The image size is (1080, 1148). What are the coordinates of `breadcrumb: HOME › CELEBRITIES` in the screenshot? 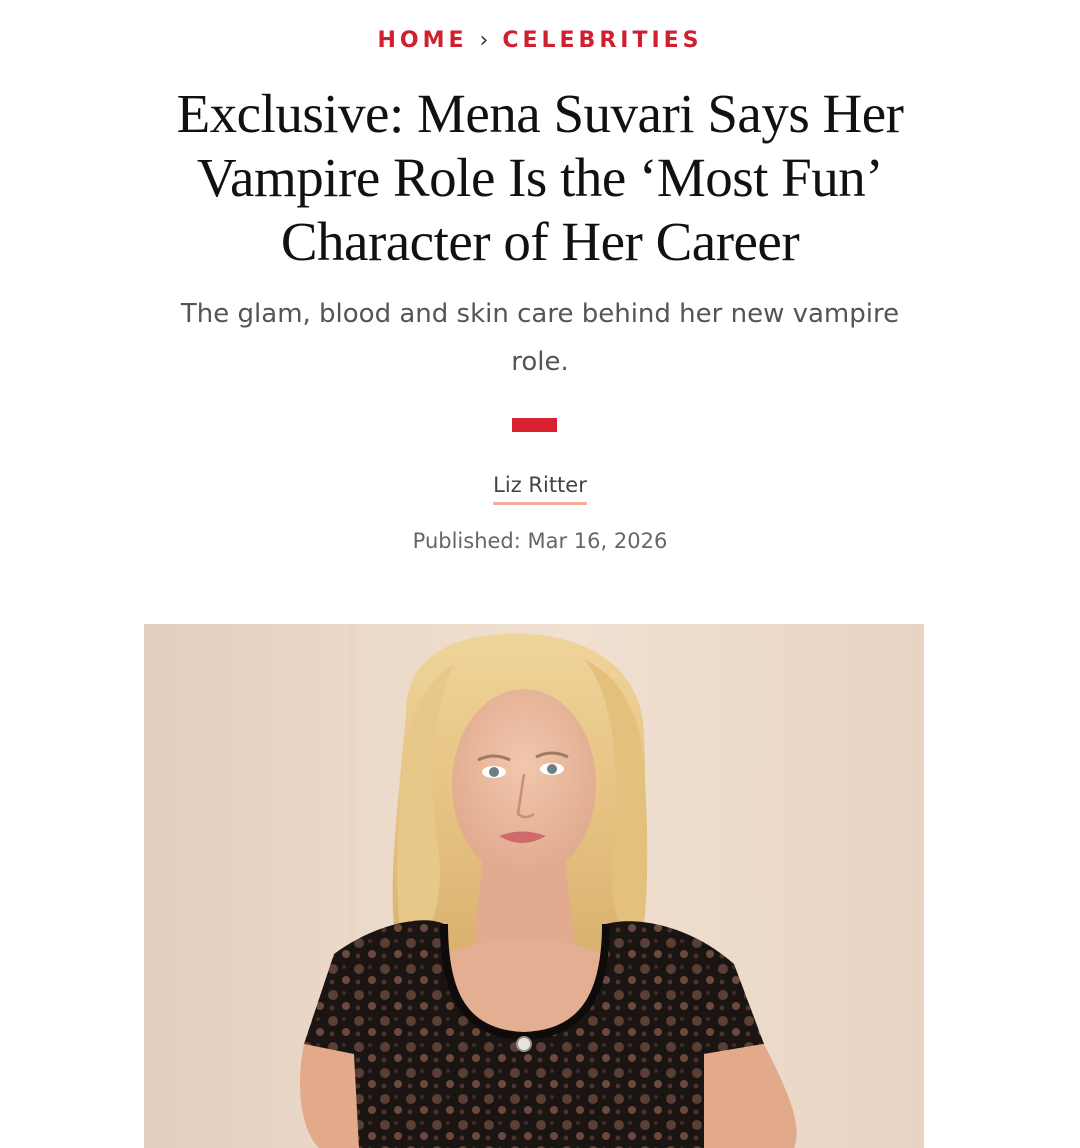 It's located at (540, 41).